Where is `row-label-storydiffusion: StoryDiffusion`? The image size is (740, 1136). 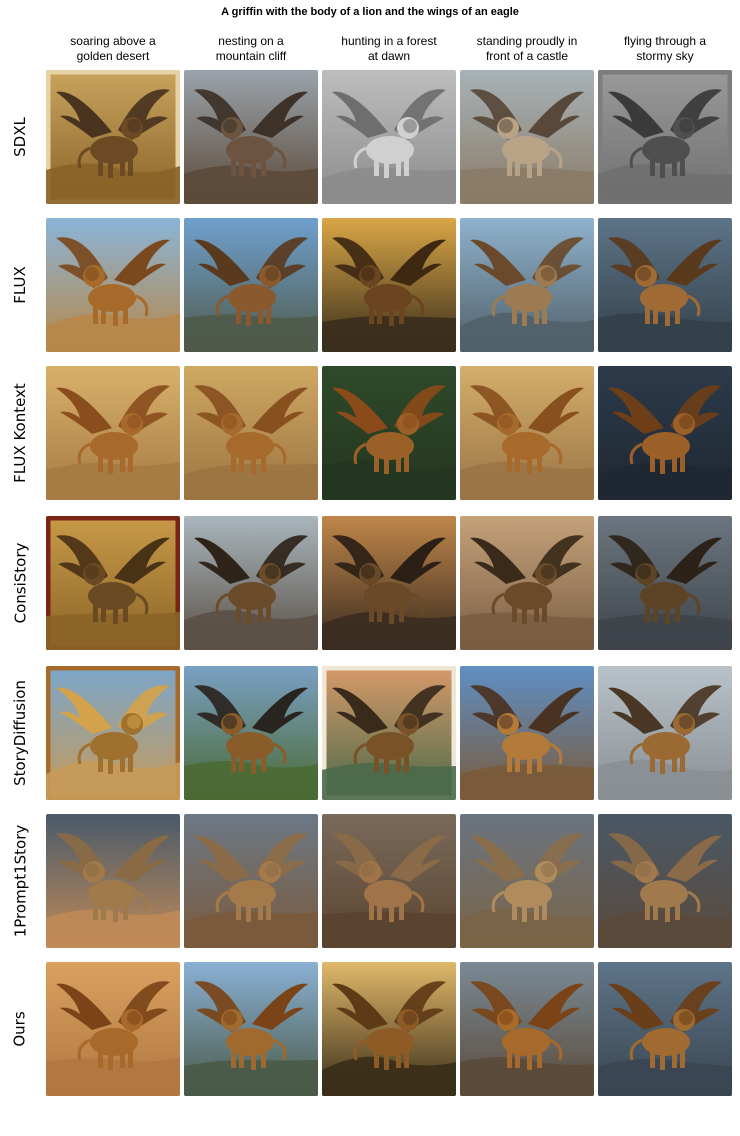
row-label-storydiffusion: StoryDiffusion is located at coordinates (20, 733).